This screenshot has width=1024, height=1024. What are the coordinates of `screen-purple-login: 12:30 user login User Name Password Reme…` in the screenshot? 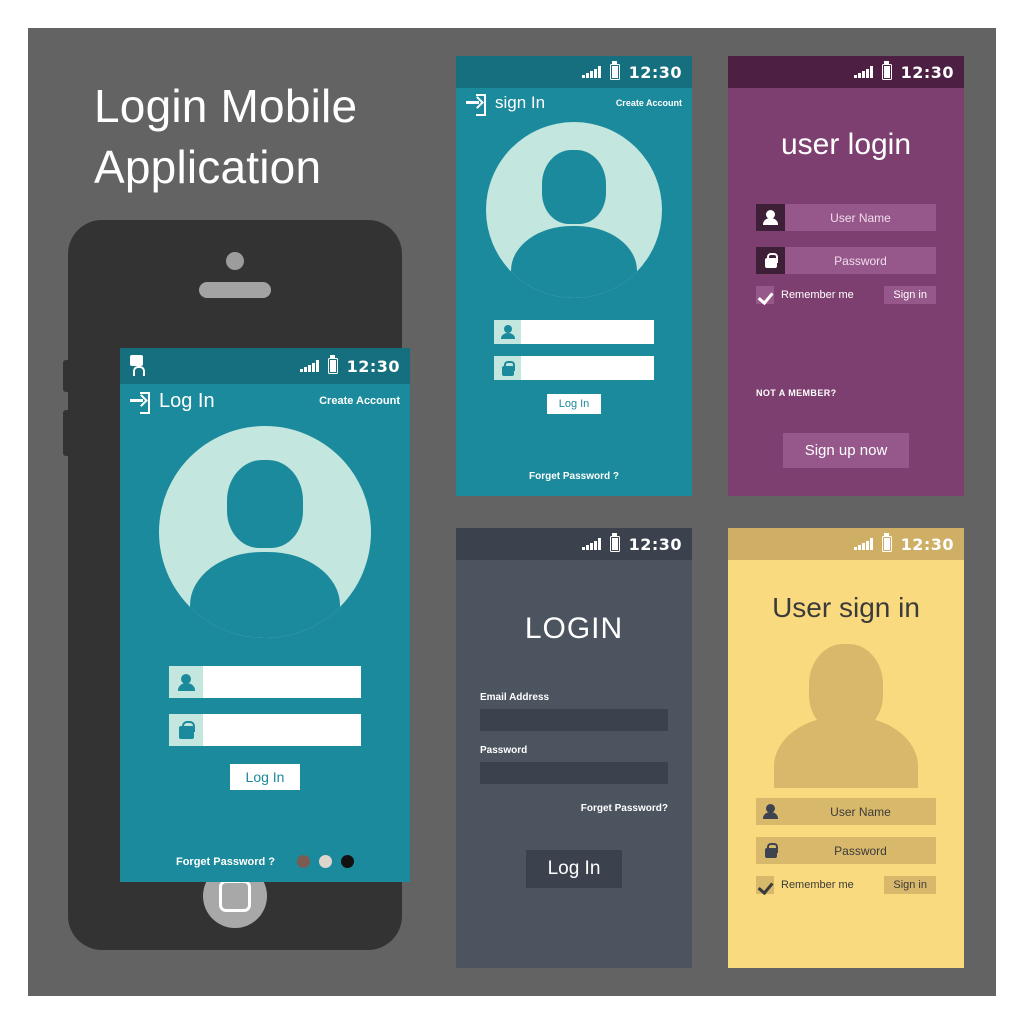 It's located at (846, 276).